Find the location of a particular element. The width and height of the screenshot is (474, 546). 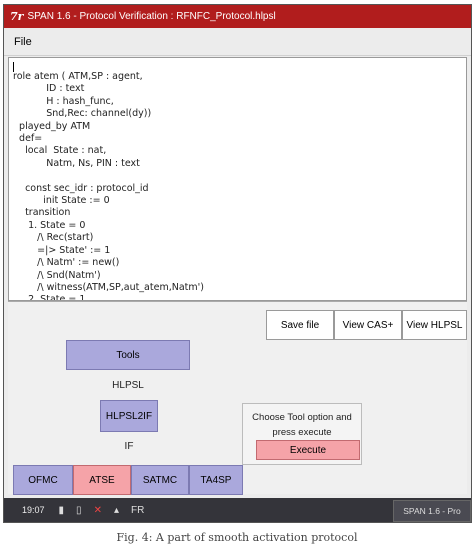

ofmc-button: OFMC is located at coordinates (43, 480).